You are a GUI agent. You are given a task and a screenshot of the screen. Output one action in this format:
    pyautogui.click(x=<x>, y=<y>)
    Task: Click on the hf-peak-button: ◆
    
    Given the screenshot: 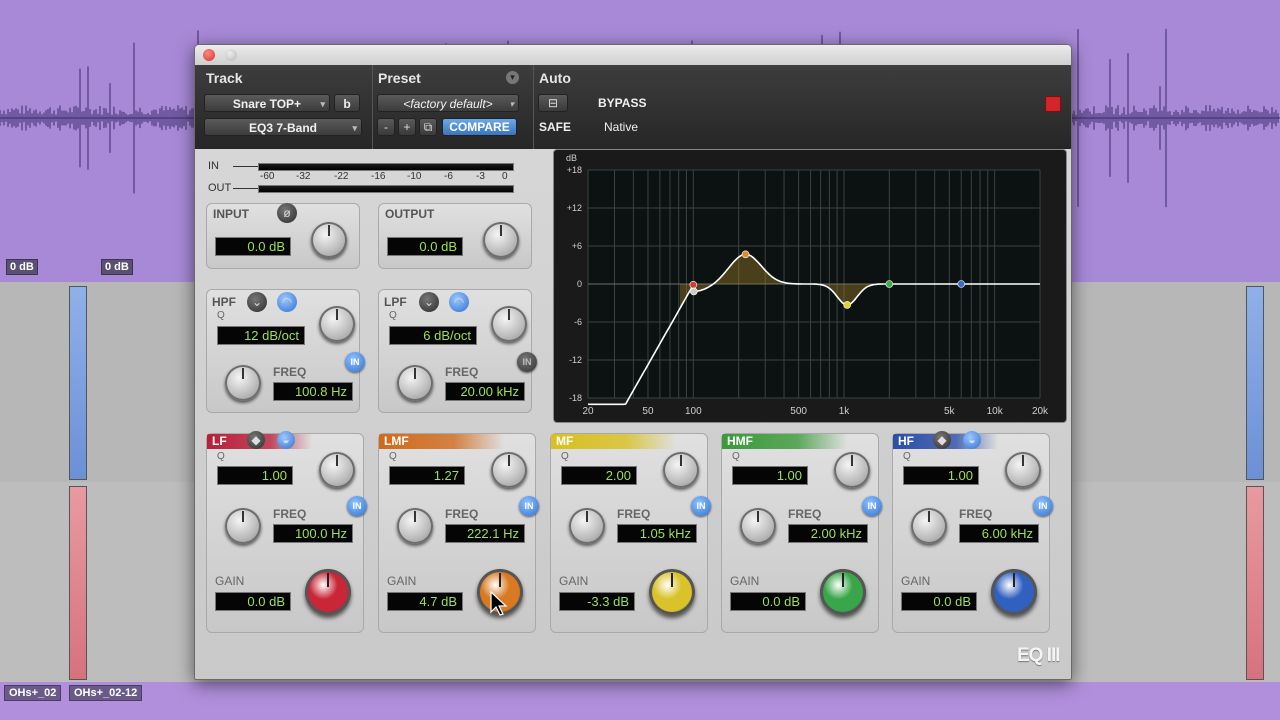 What is the action you would take?
    pyautogui.click(x=942, y=440)
    